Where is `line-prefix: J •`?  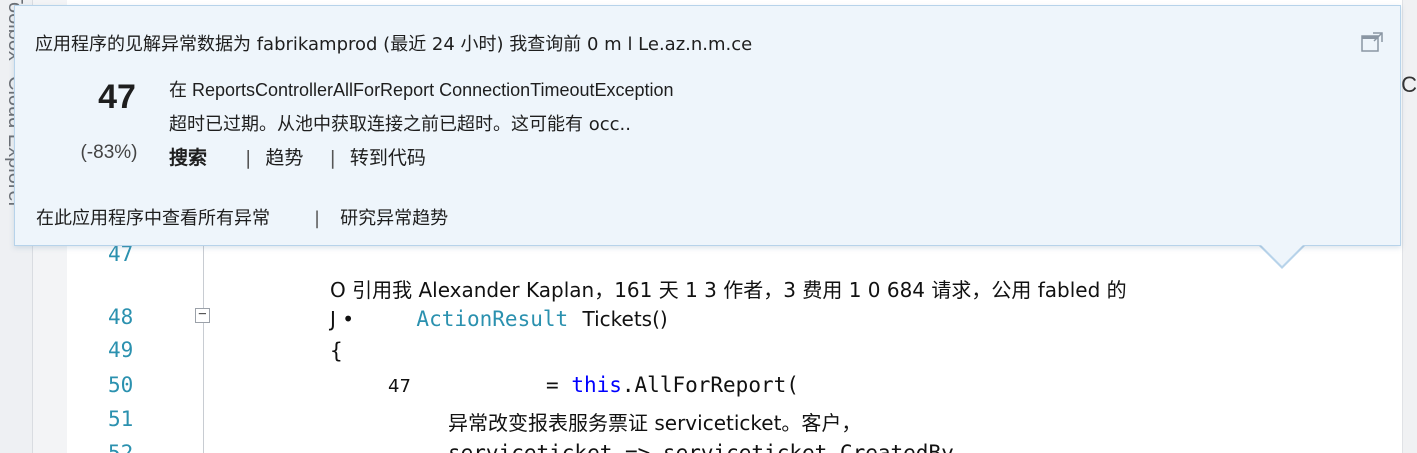
line-prefix: J • is located at coordinates (342, 319).